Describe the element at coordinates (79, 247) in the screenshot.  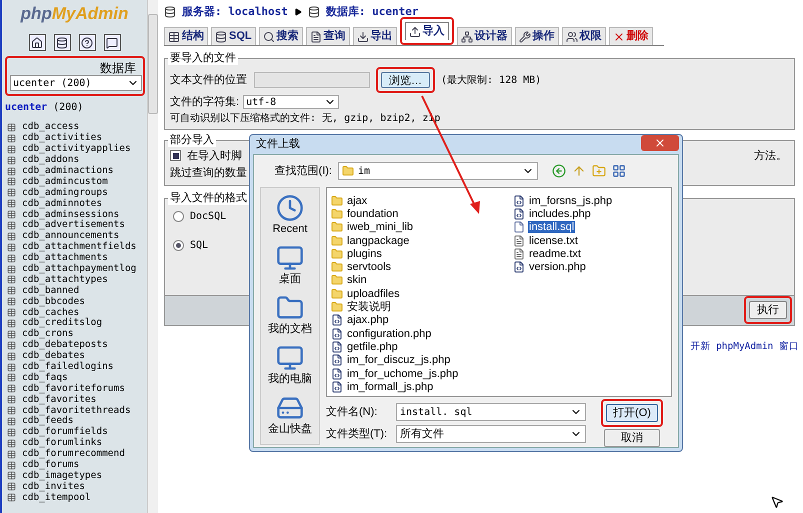
I see `table-link: cdb_attachmentfields` at that location.